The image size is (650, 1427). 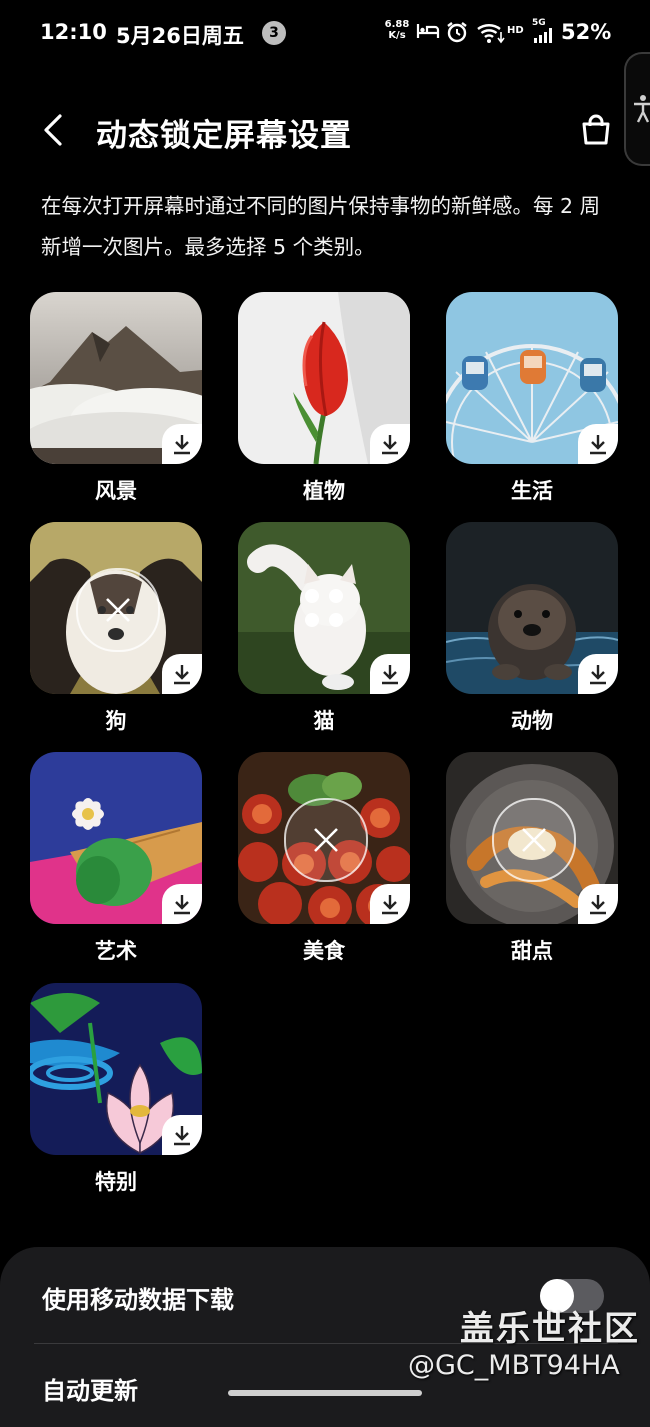 What do you see at coordinates (457, 34) in the screenshot?
I see `alarm-icon` at bounding box center [457, 34].